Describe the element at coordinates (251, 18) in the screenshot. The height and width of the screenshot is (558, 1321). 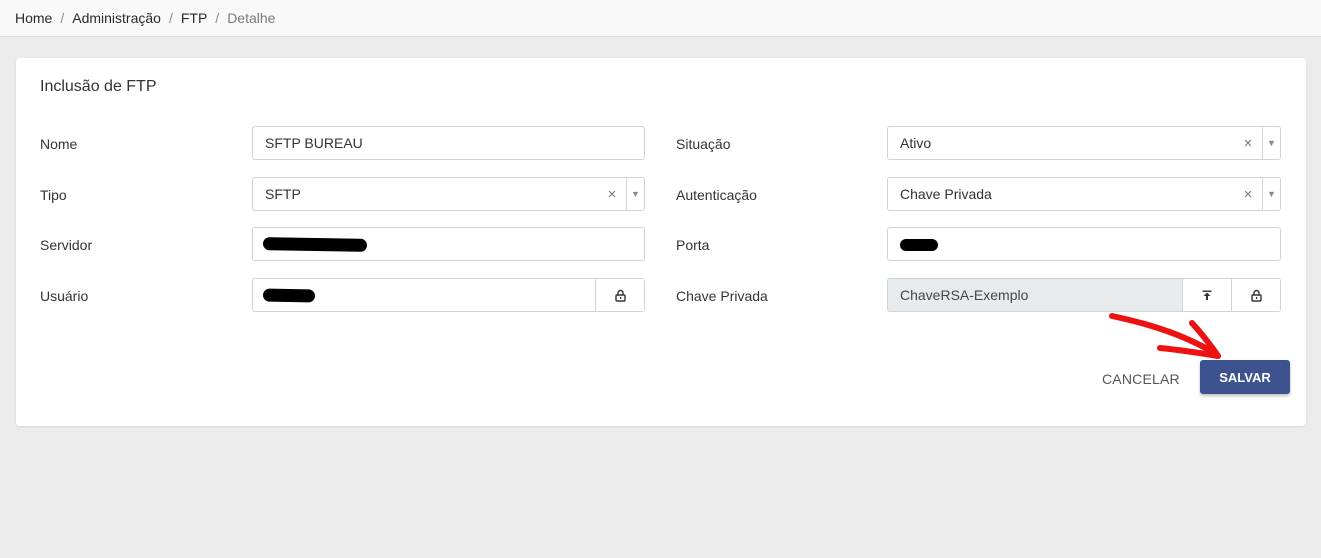
I see `breadcrumb-current: Detalhe` at that location.